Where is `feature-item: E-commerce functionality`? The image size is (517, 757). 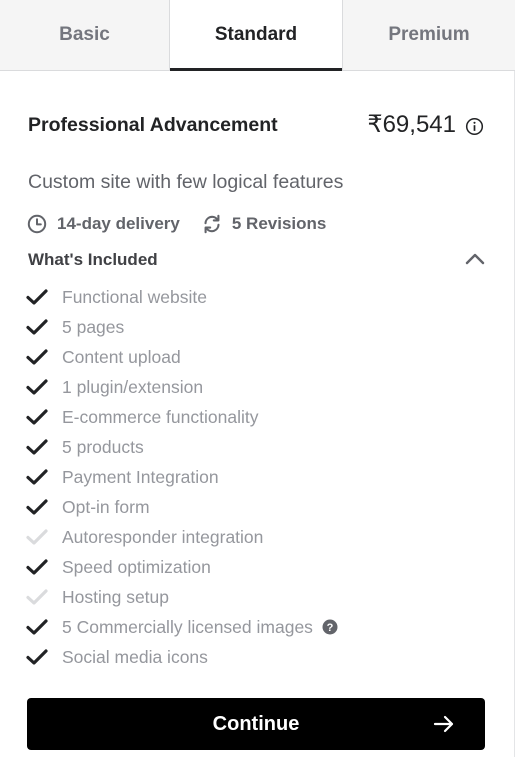 feature-item: E-commerce functionality is located at coordinates (181, 417).